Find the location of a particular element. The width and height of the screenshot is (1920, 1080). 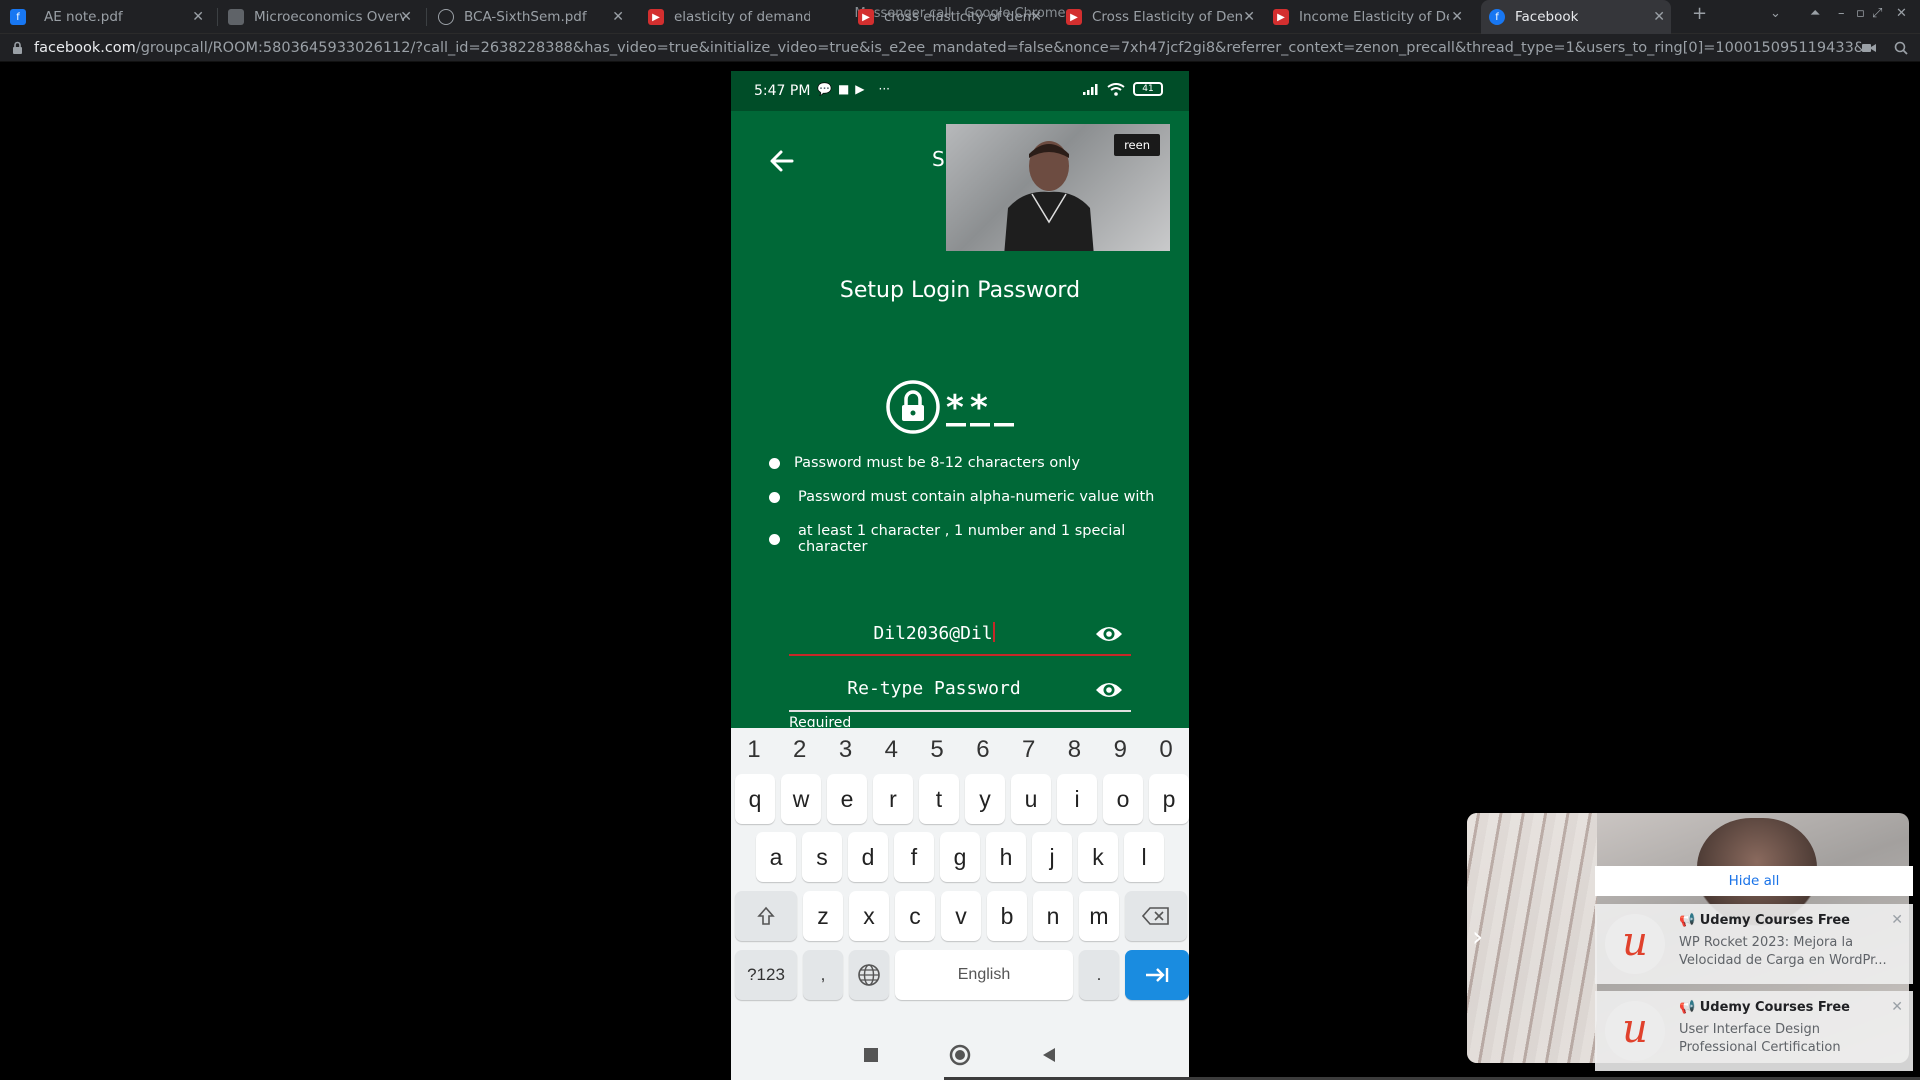

key-0: 0 is located at coordinates (1165, 750).